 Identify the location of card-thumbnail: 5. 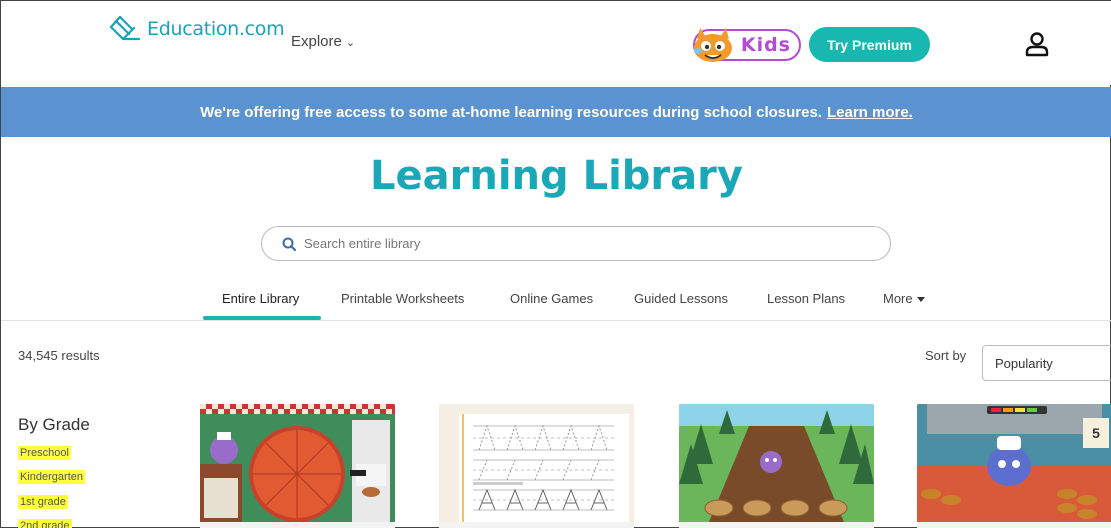
(1014, 463).